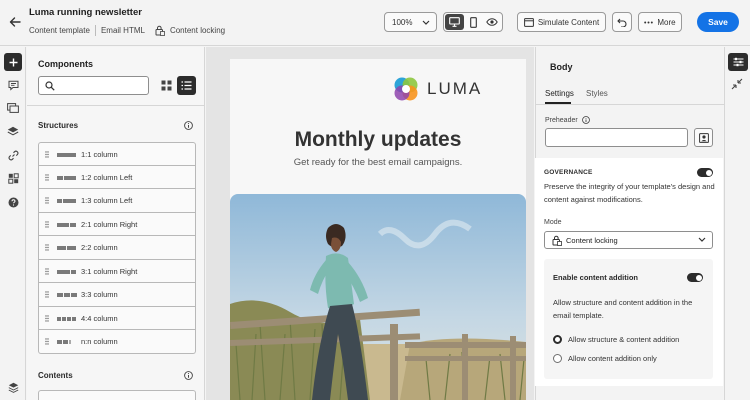 The height and width of the screenshot is (400, 750). Describe the element at coordinates (378, 162) in the screenshot. I see `email-subheadline: Get ready for the best email campaigns.` at that location.